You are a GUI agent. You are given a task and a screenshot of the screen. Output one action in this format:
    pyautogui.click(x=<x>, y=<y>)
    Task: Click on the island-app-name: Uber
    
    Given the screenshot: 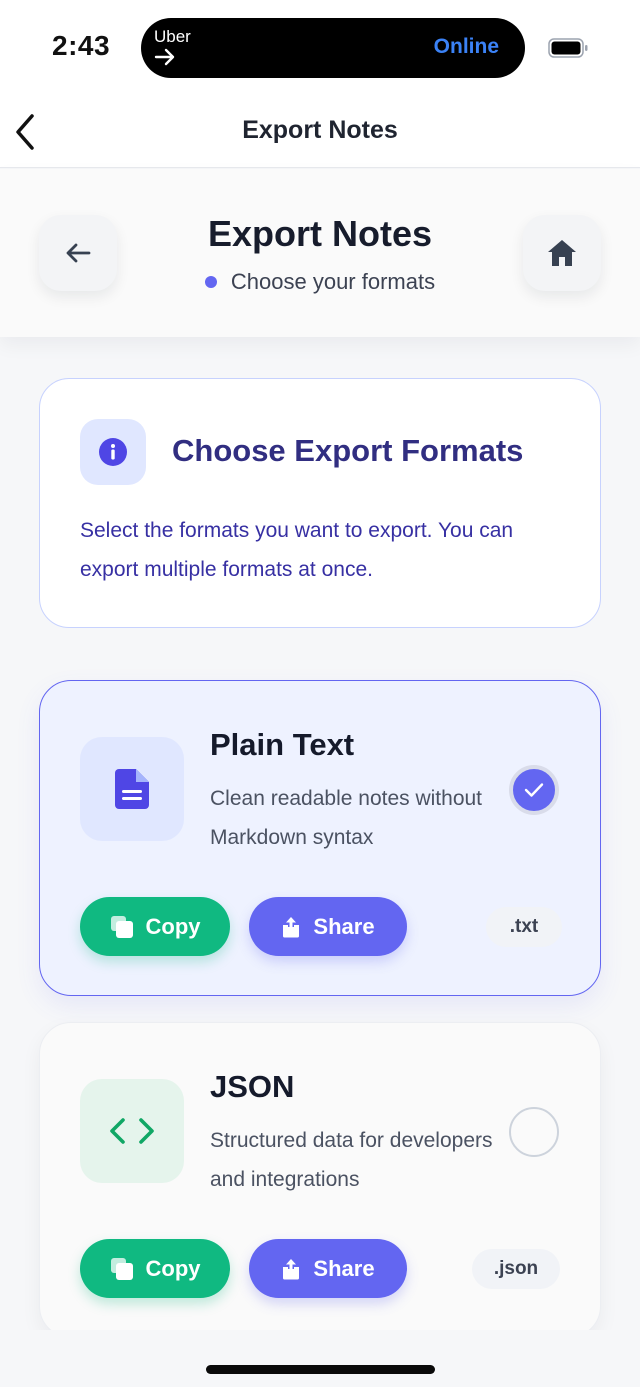 What is the action you would take?
    pyautogui.click(x=172, y=36)
    